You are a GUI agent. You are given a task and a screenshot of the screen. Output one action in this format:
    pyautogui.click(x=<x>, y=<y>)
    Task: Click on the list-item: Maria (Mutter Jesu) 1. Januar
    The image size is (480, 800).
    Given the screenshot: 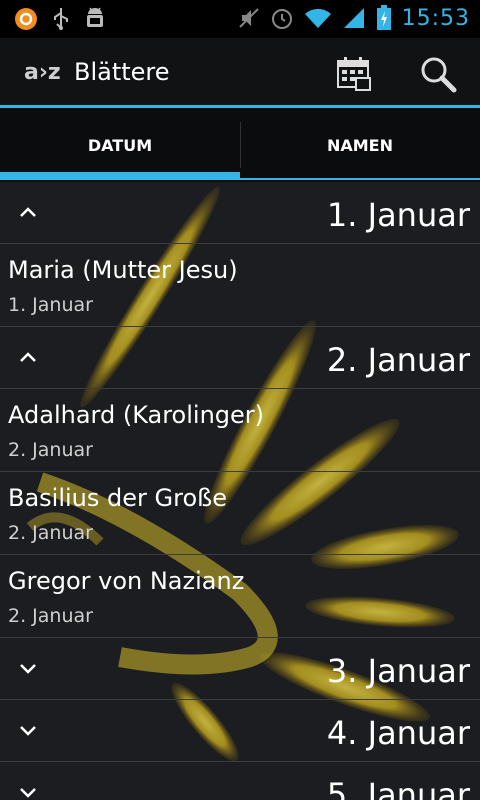 What is the action you would take?
    pyautogui.click(x=240, y=285)
    